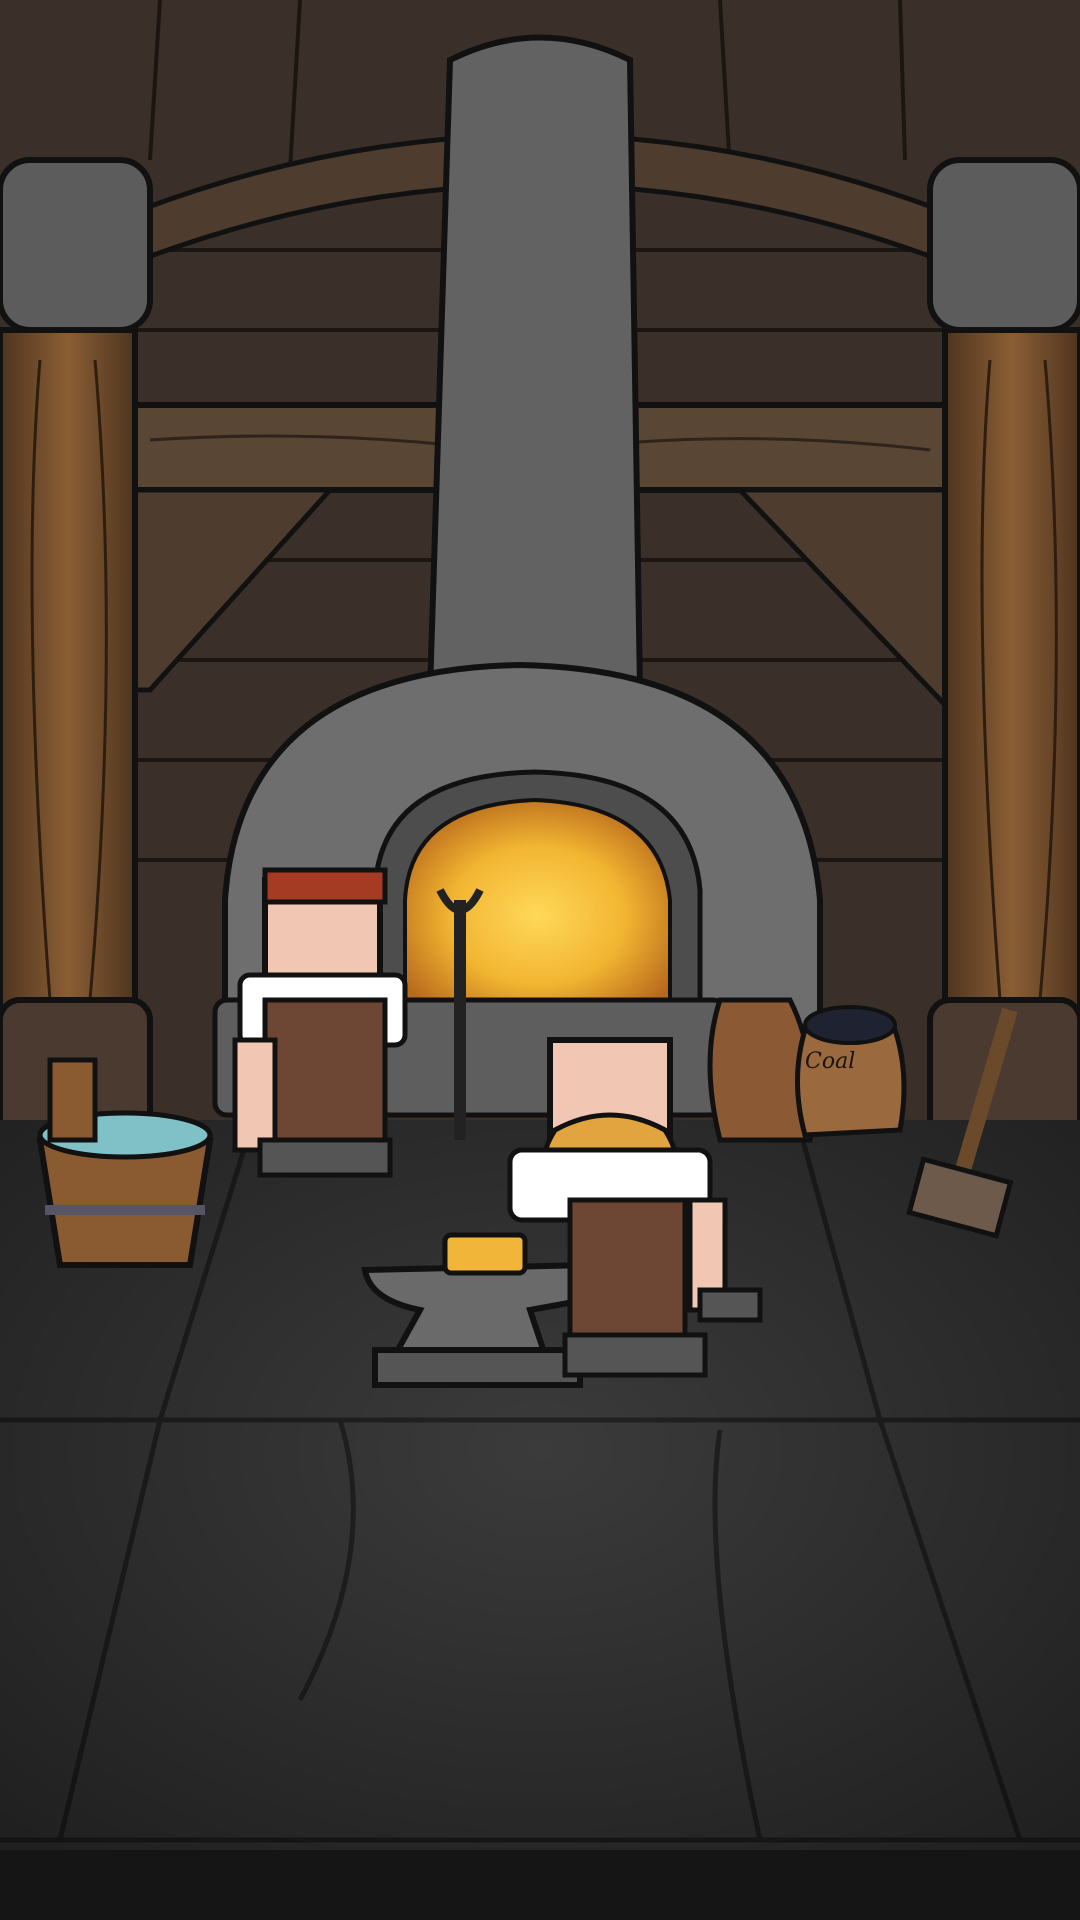 This screenshot has height=1920, width=1080. Describe the element at coordinates (830, 1061) in the screenshot. I see `coal-label: Coal` at that location.